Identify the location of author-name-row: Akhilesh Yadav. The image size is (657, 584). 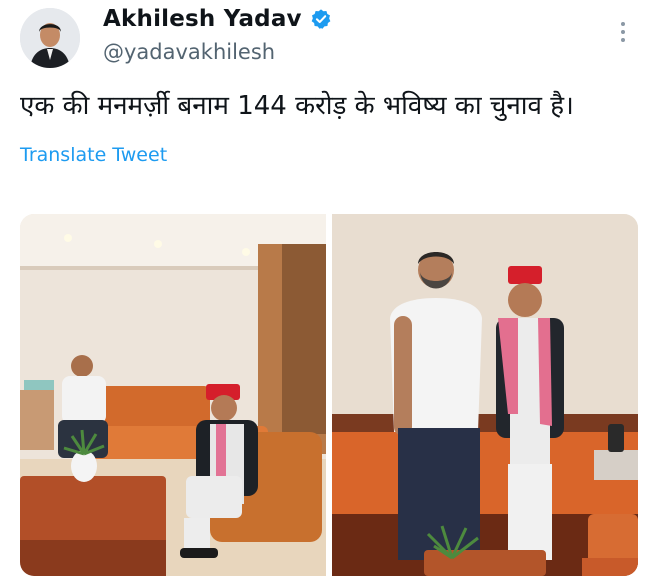
(217, 19).